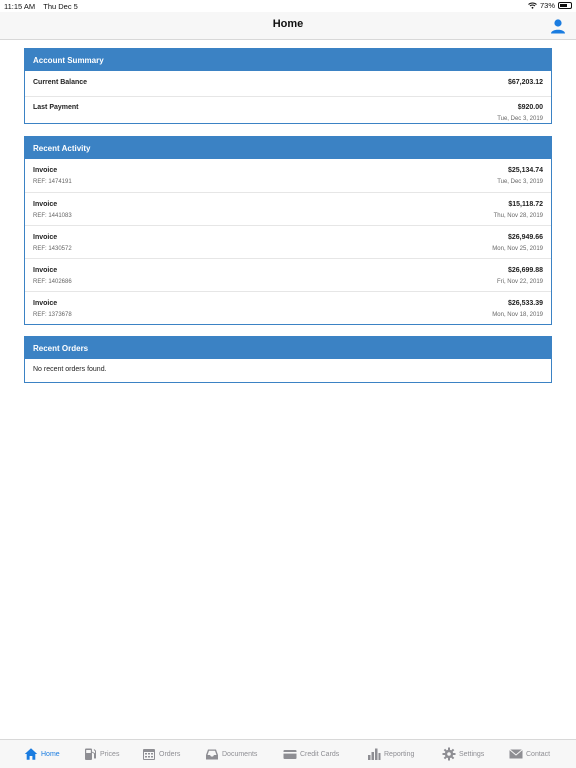  I want to click on activity-ref: REF: 1430572, so click(52, 249).